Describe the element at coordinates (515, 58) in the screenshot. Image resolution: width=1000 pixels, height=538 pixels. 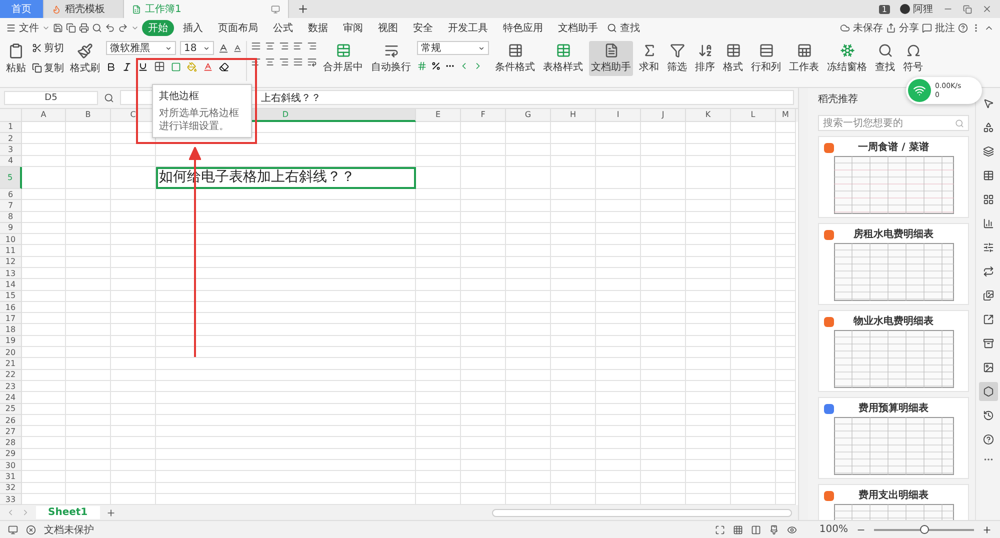
I see `ribbon-tool-button: 条件格式` at that location.